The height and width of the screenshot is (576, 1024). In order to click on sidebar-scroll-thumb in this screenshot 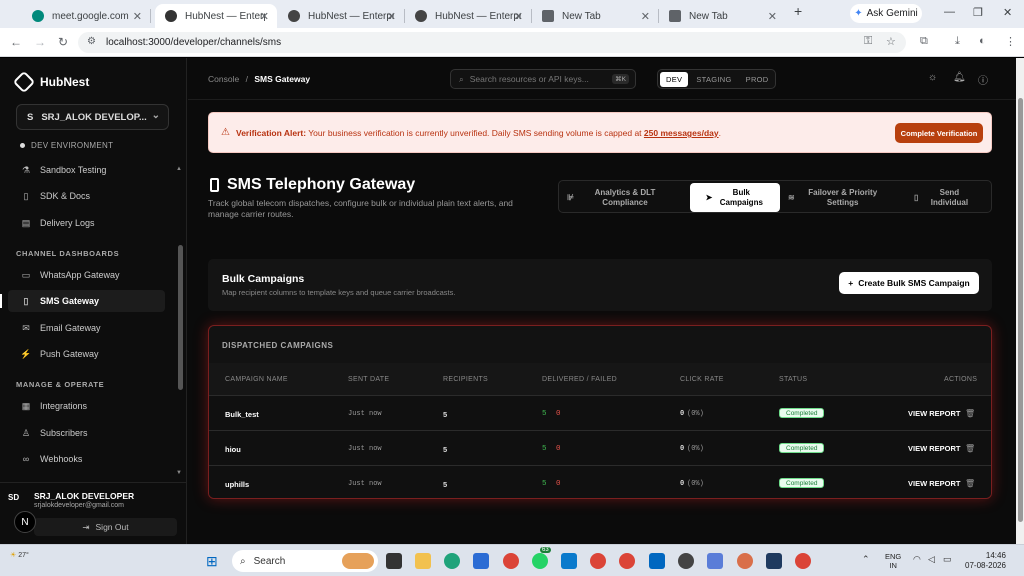, I will do `click(180, 317)`.